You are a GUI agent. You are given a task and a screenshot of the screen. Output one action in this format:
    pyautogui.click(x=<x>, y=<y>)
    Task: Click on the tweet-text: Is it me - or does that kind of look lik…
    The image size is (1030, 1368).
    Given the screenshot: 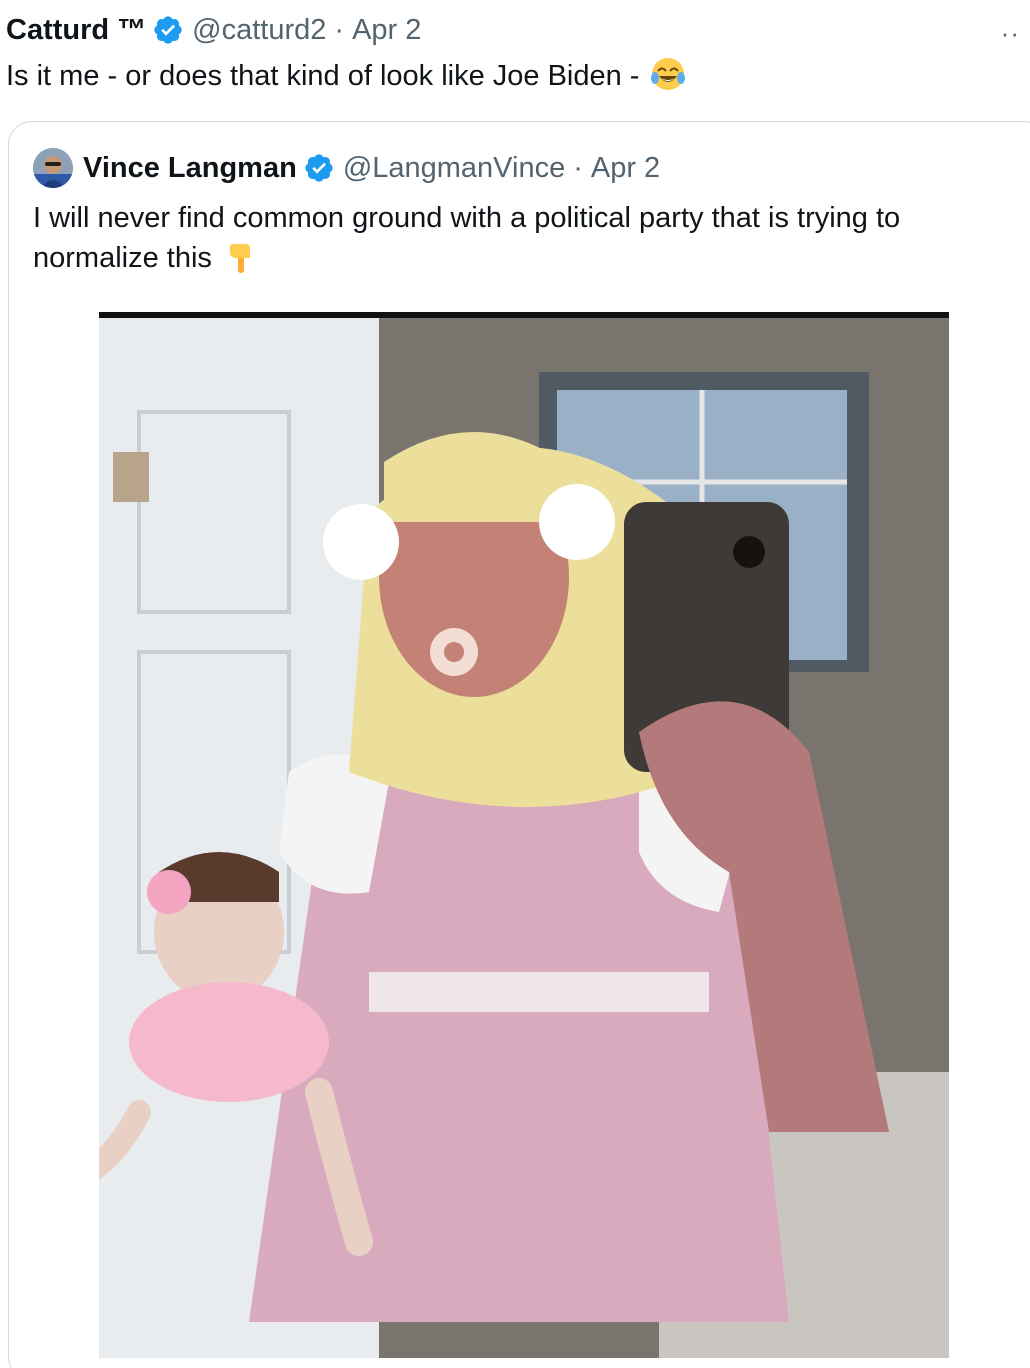 What is the action you would take?
    pyautogui.click(x=346, y=75)
    